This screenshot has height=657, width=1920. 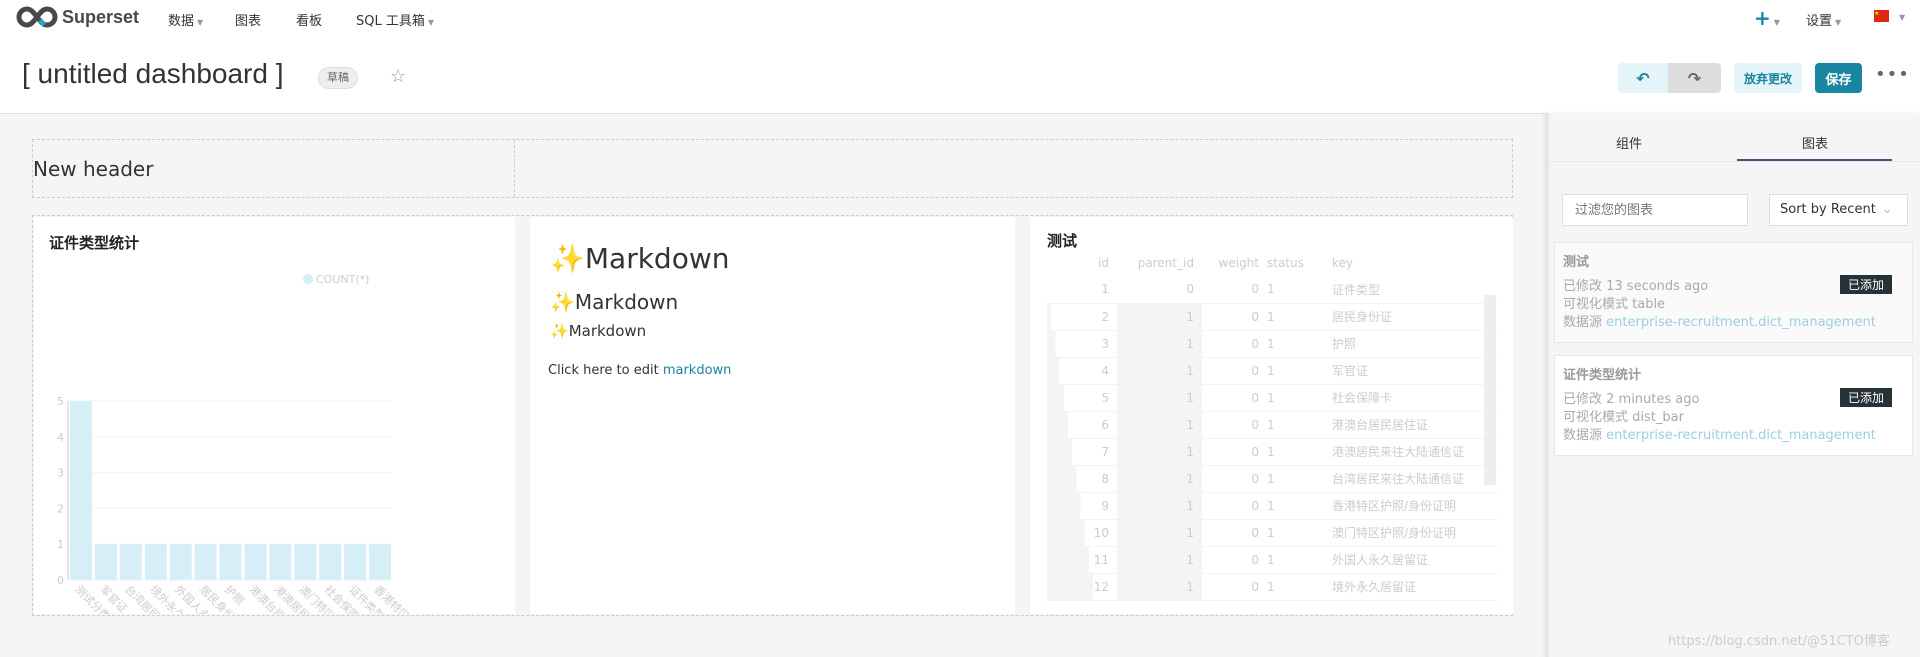 What do you see at coordinates (248, 19) in the screenshot?
I see `nav-charts: 图表` at bounding box center [248, 19].